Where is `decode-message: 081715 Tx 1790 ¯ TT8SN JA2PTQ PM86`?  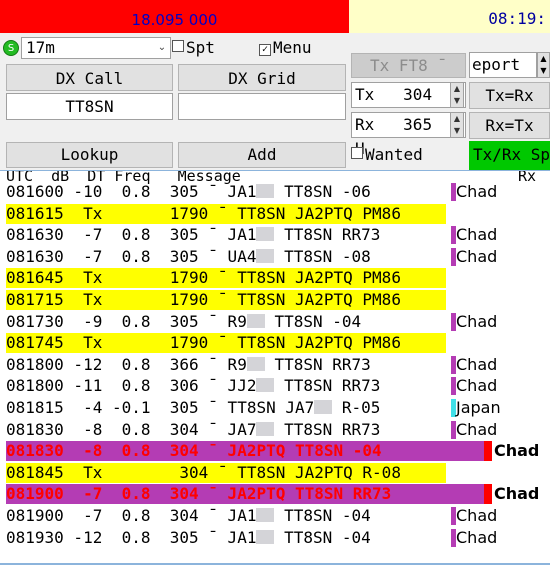
decode-message: 081715 Tx 1790 ¯ TT8SN JA2PTQ PM86 is located at coordinates (203, 299).